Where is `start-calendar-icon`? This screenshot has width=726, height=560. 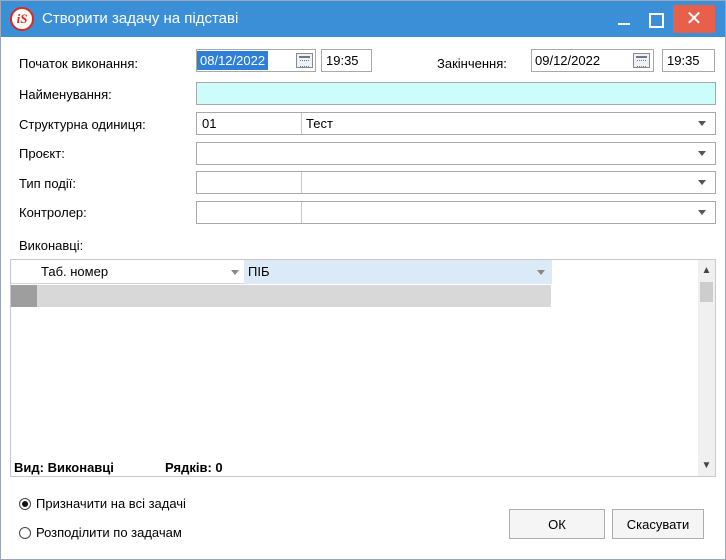 start-calendar-icon is located at coordinates (304, 60).